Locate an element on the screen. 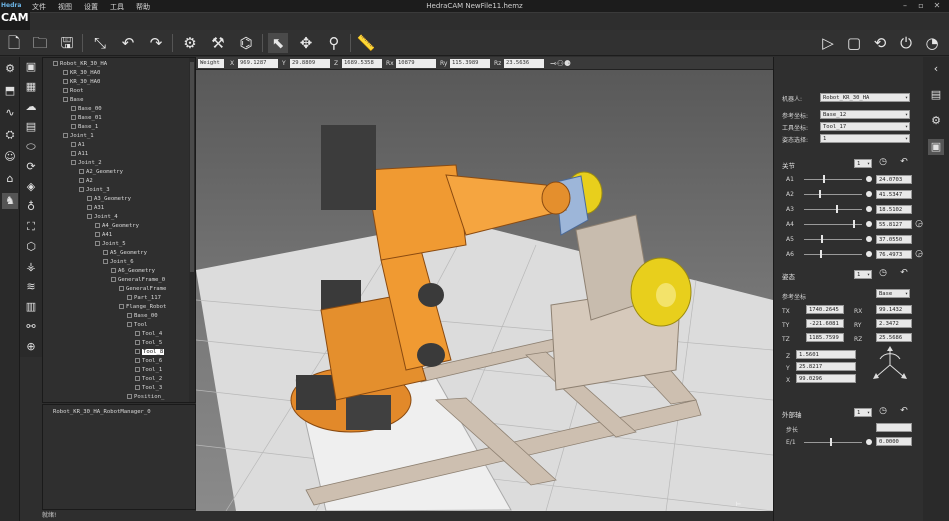  tree-item: Robot_KR_30_HA is located at coordinates (80, 64).